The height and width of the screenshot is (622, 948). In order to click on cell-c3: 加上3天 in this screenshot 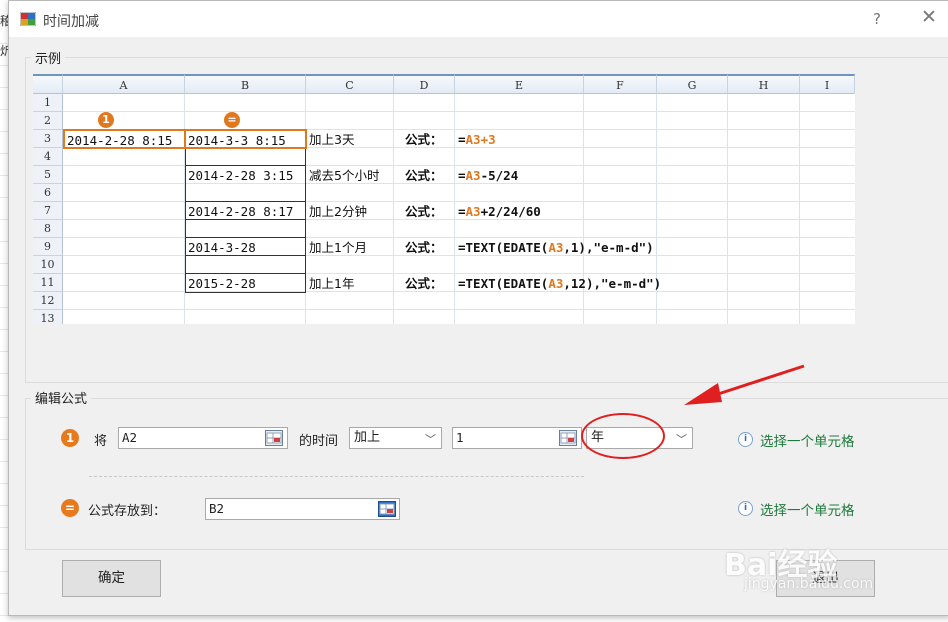, I will do `click(332, 139)`.